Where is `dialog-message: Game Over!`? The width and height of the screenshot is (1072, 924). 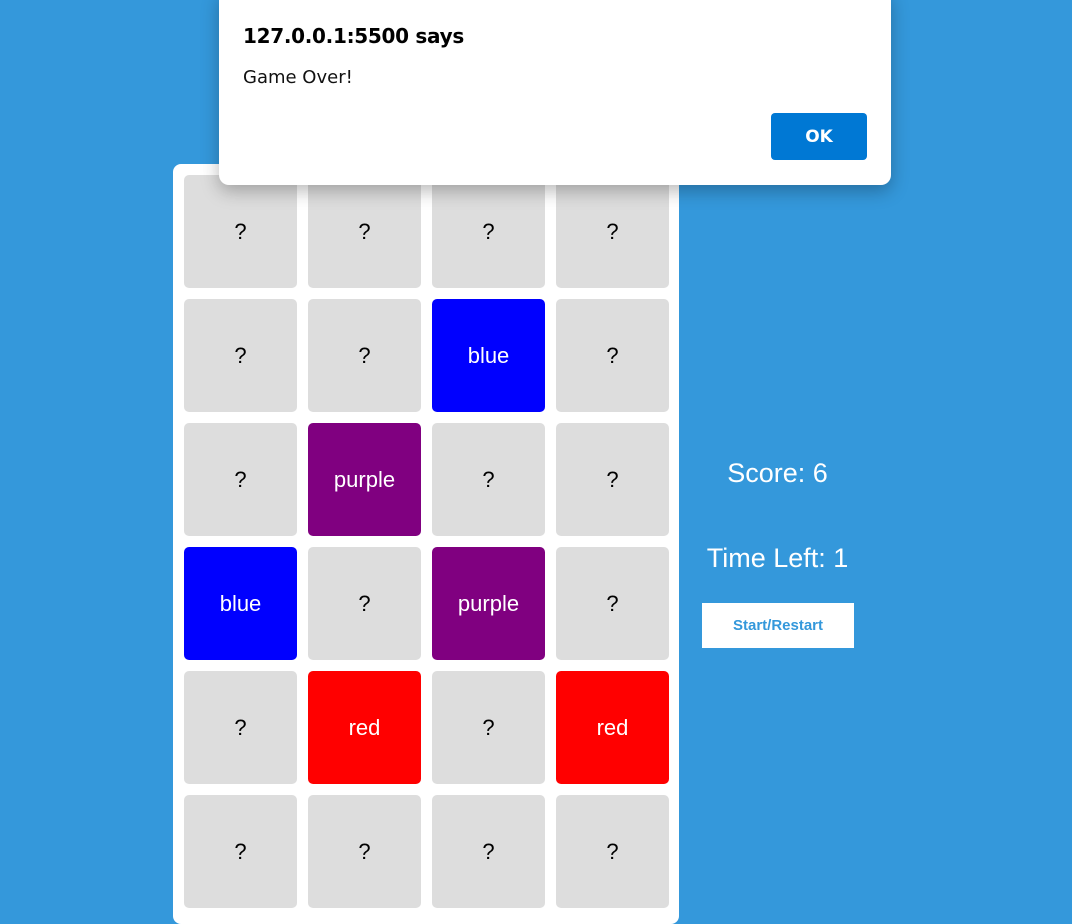 dialog-message: Game Over! is located at coordinates (298, 77).